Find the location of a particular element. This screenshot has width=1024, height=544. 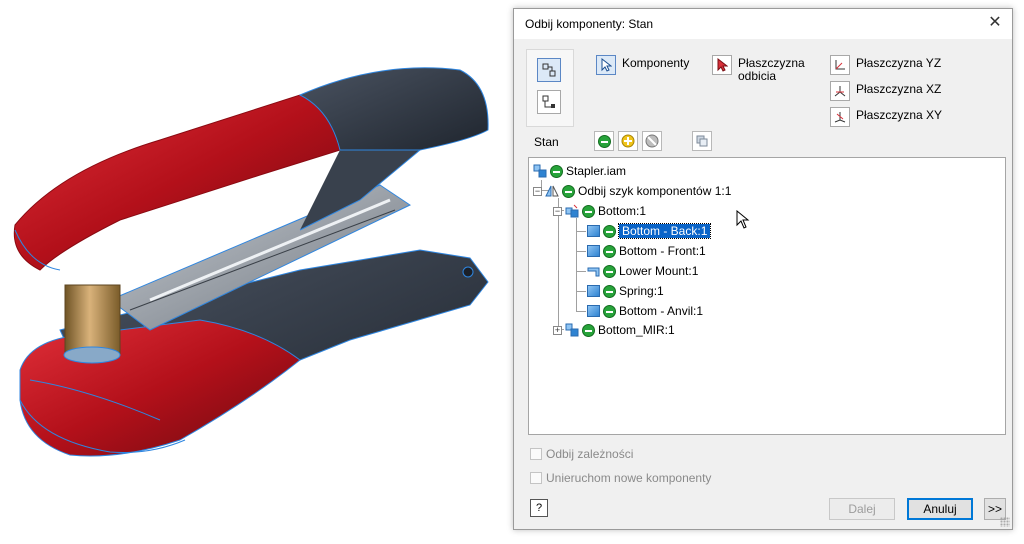

tree-label: Bottom:1 is located at coordinates (622, 211).